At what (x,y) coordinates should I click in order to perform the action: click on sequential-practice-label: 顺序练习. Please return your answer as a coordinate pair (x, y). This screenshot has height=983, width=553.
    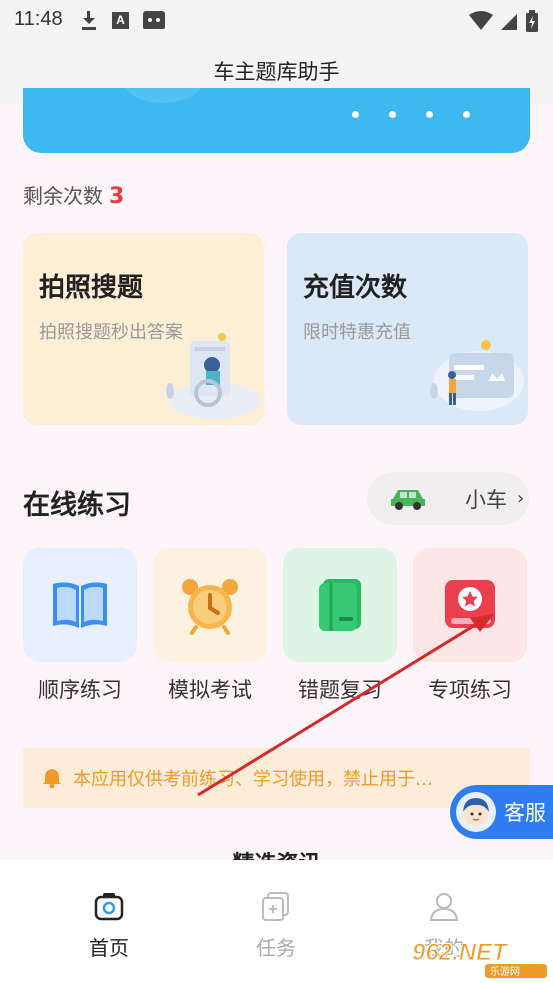
    Looking at the image, I should click on (80, 690).